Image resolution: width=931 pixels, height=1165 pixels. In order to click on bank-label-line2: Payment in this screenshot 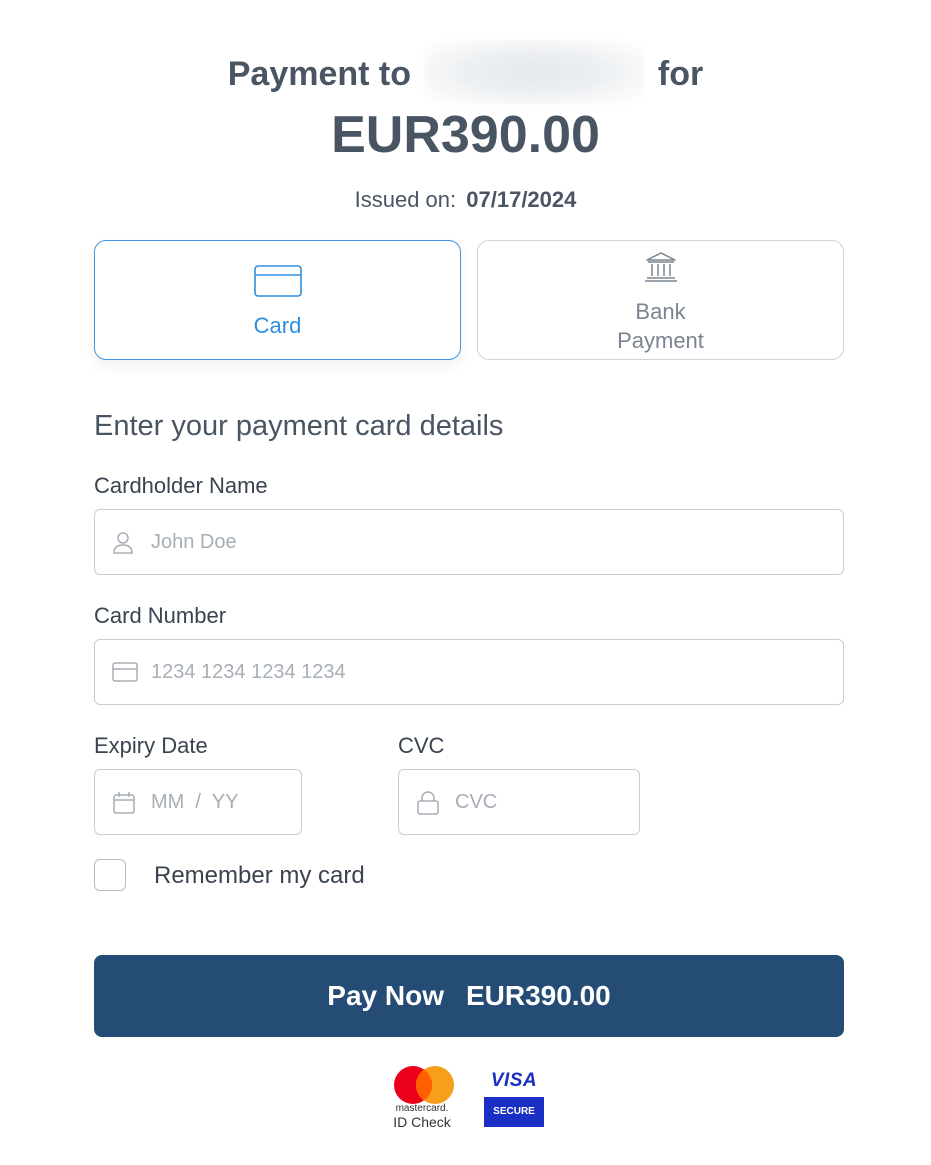, I will do `click(660, 340)`.